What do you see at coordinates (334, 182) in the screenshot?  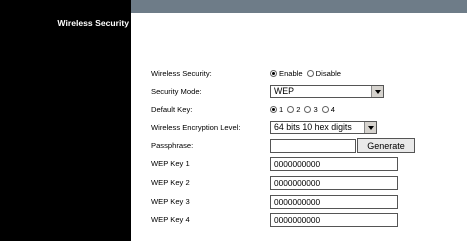 I see `wep-key-2-input` at bounding box center [334, 182].